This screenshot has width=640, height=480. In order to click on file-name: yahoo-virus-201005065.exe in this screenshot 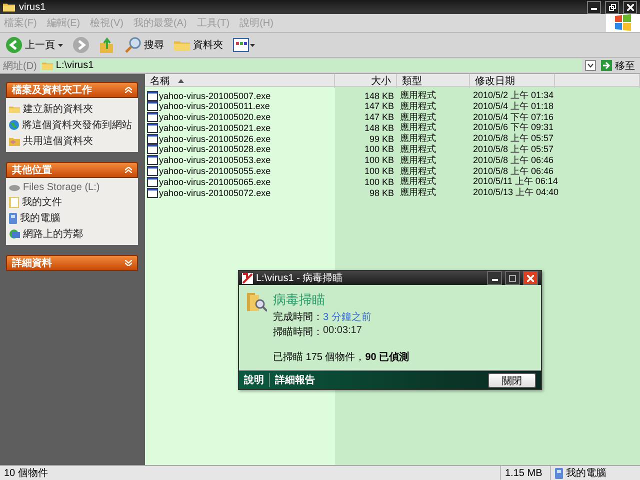, I will do `click(240, 181)`.